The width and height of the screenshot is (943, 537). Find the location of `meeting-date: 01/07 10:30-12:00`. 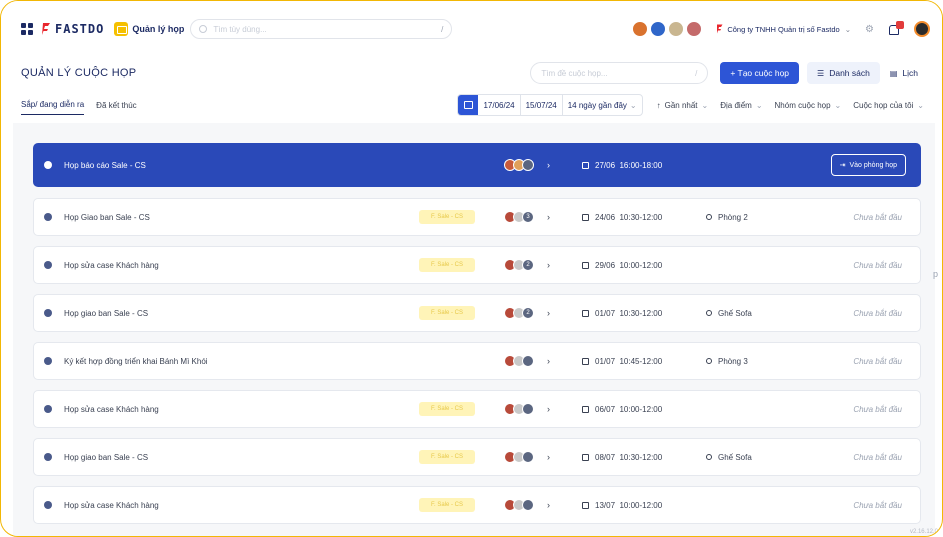

meeting-date: 01/07 10:30-12:00 is located at coordinates (622, 313).